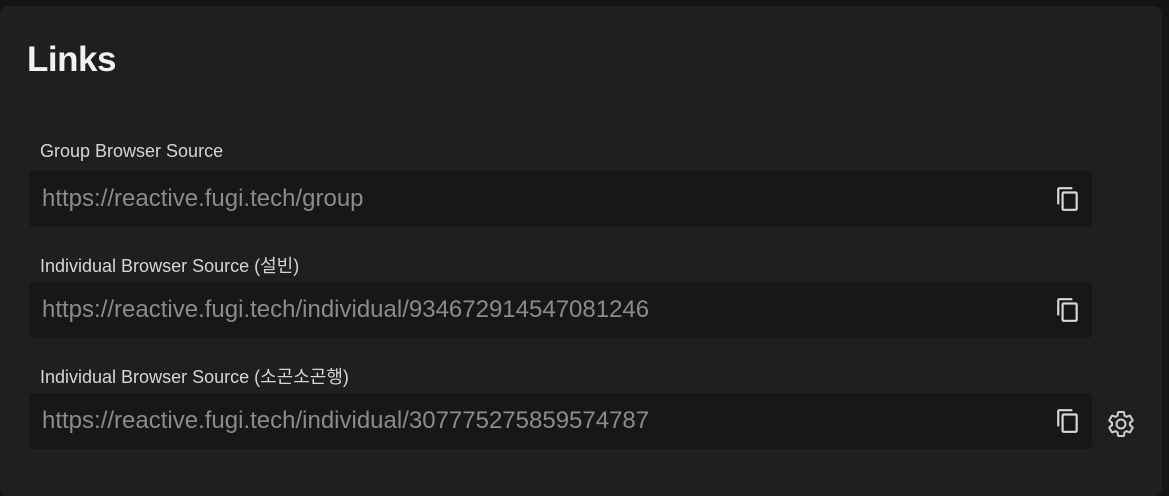 The width and height of the screenshot is (1169, 496). I want to click on individual-source-label-1: Individual Browser Source (설빈), so click(170, 266).